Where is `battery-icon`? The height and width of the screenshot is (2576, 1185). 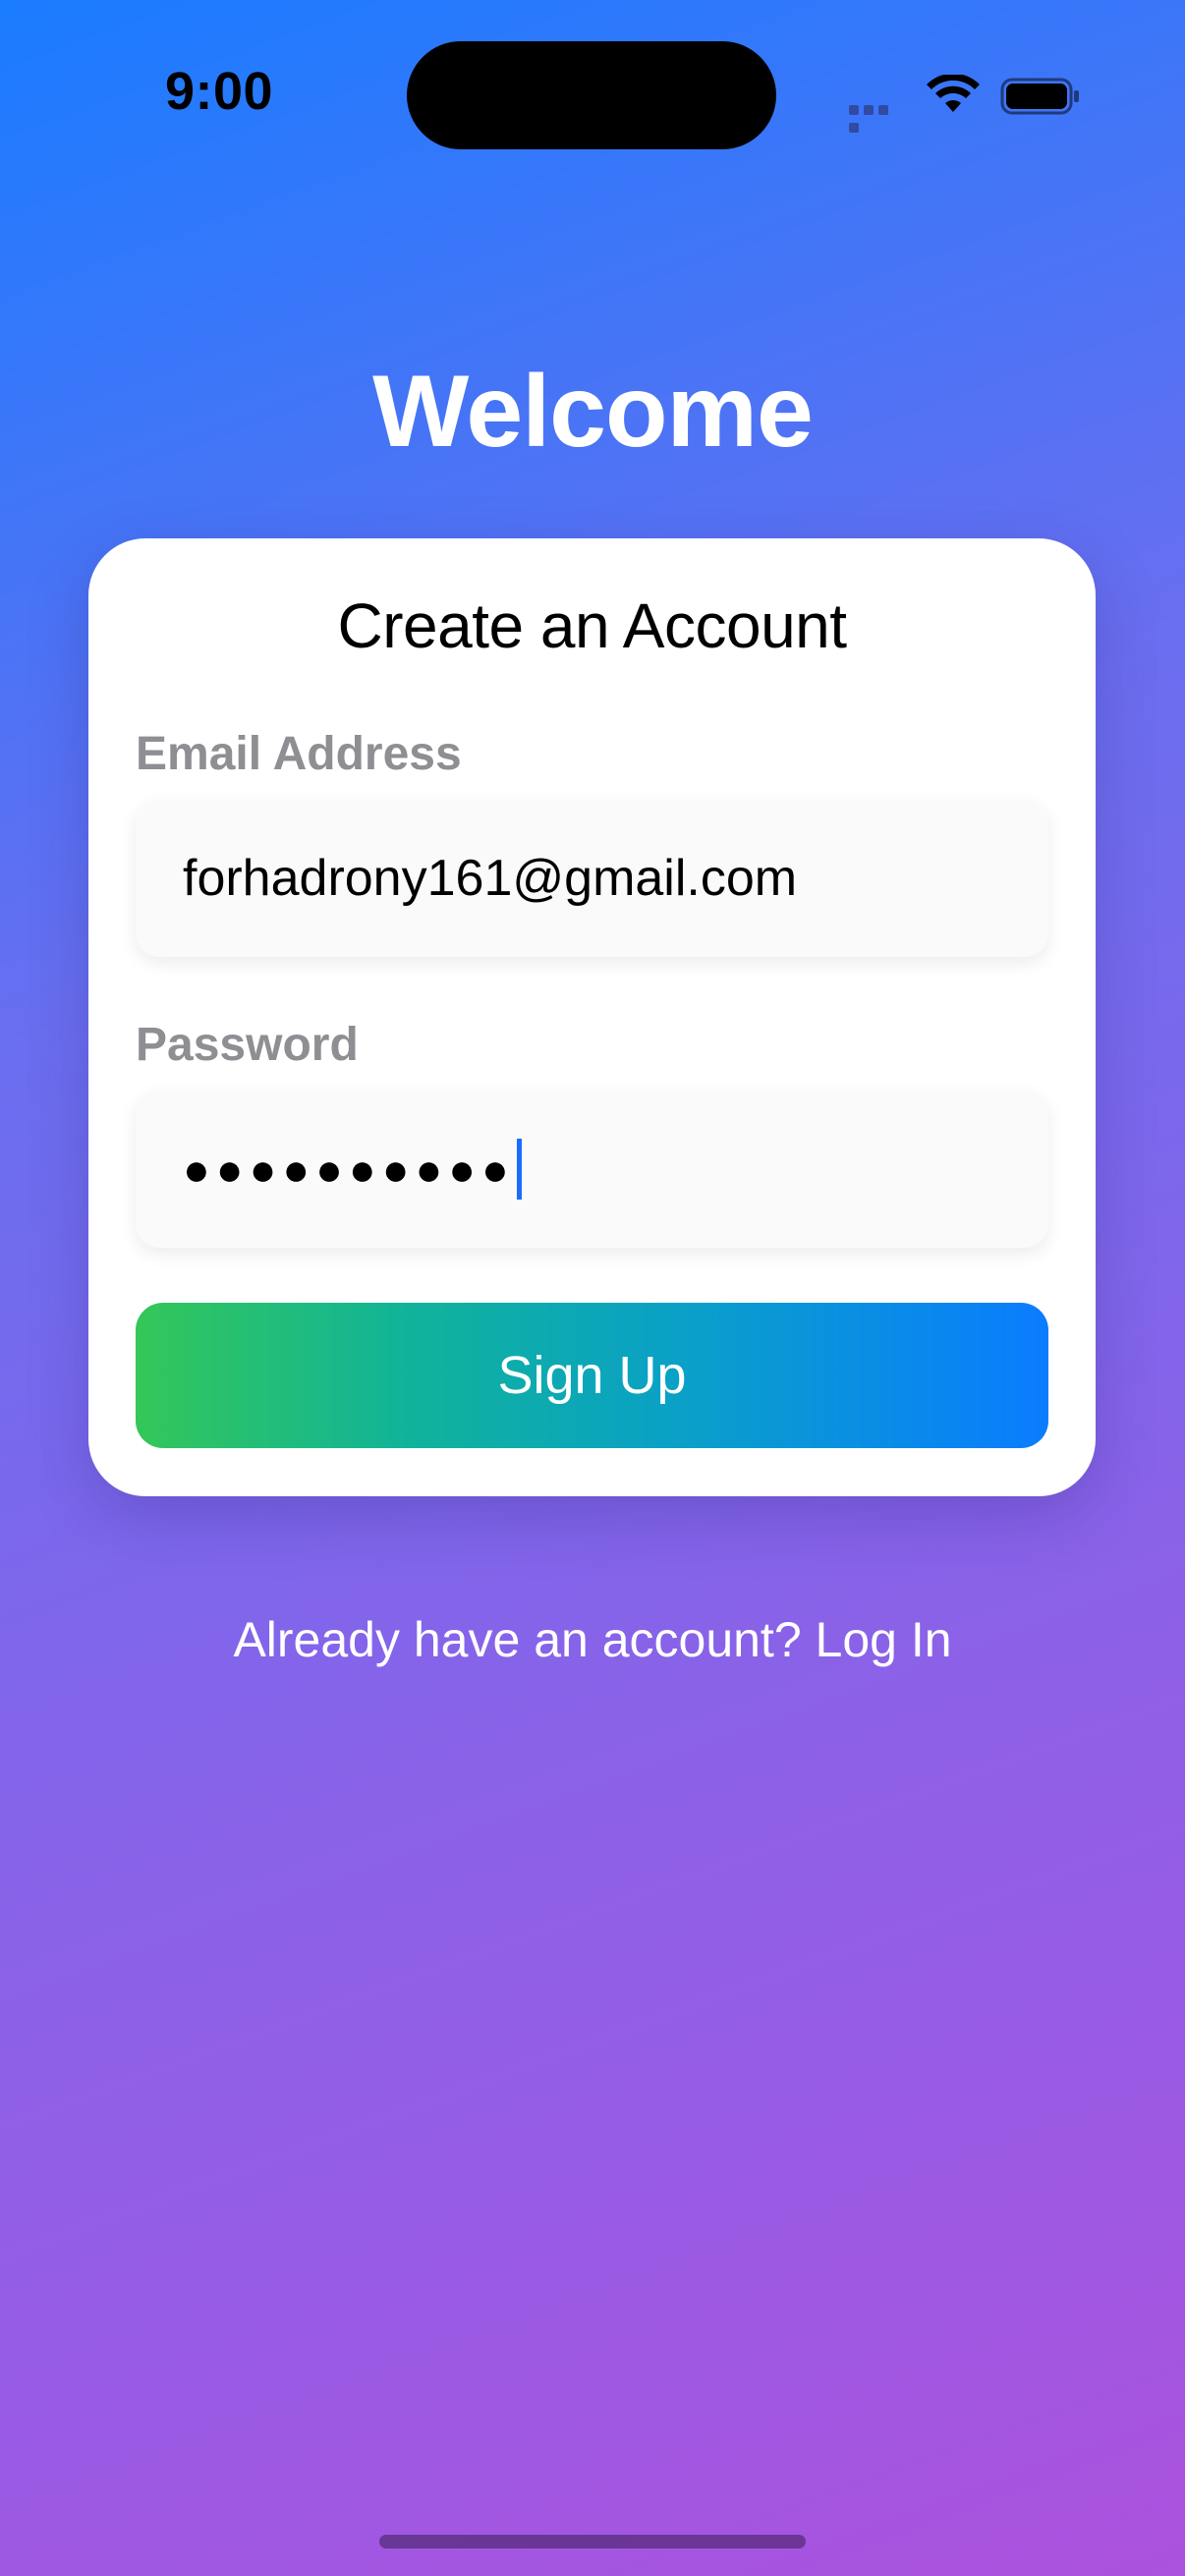
battery-icon is located at coordinates (1040, 96).